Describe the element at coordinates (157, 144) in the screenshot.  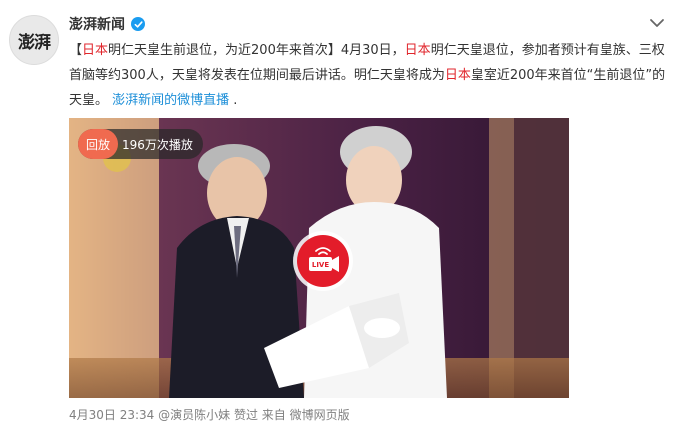
I see `play-count: 196万次播放` at that location.